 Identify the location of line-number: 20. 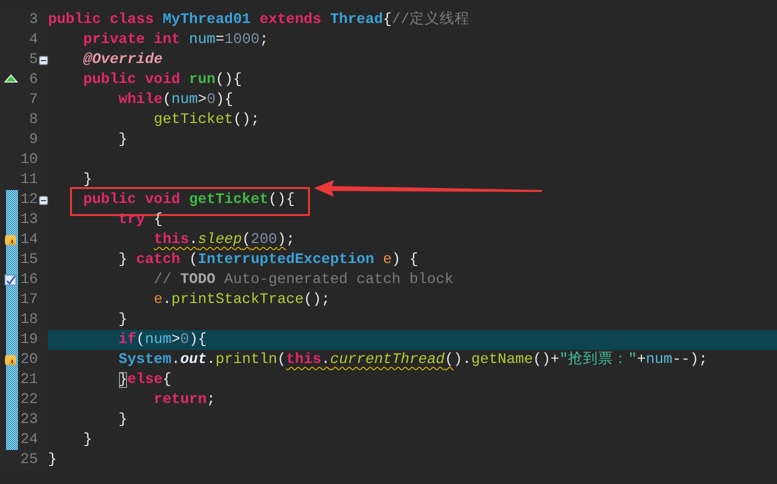
(28, 360).